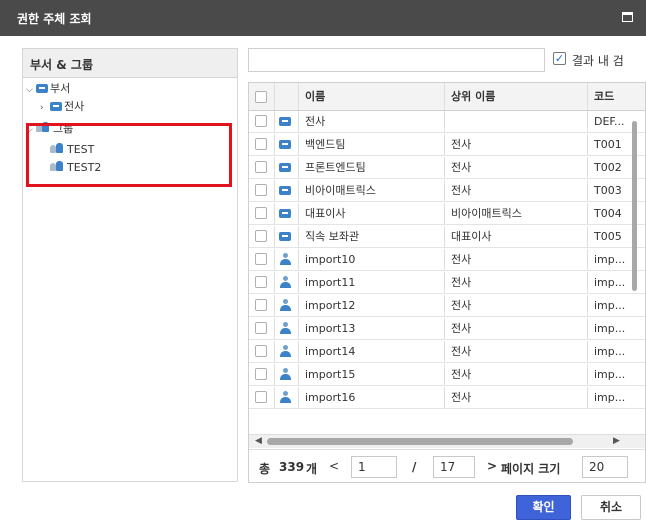  Describe the element at coordinates (627, 17) in the screenshot. I see `maximize-icon` at that location.